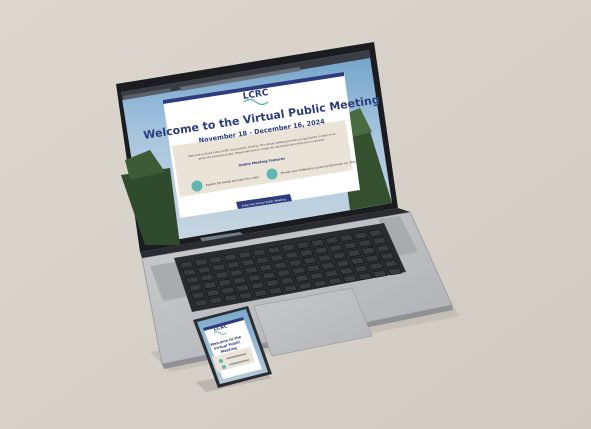  I want to click on comment-icon, so click(272, 174).